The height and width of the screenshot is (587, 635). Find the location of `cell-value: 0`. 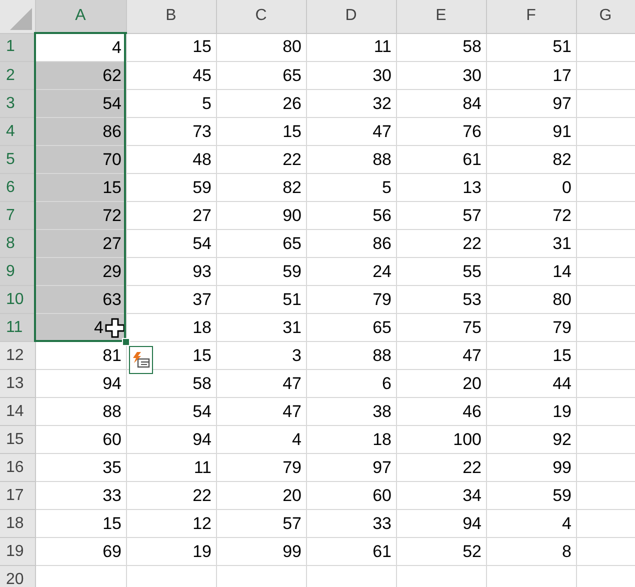

cell-value: 0 is located at coordinates (567, 187).